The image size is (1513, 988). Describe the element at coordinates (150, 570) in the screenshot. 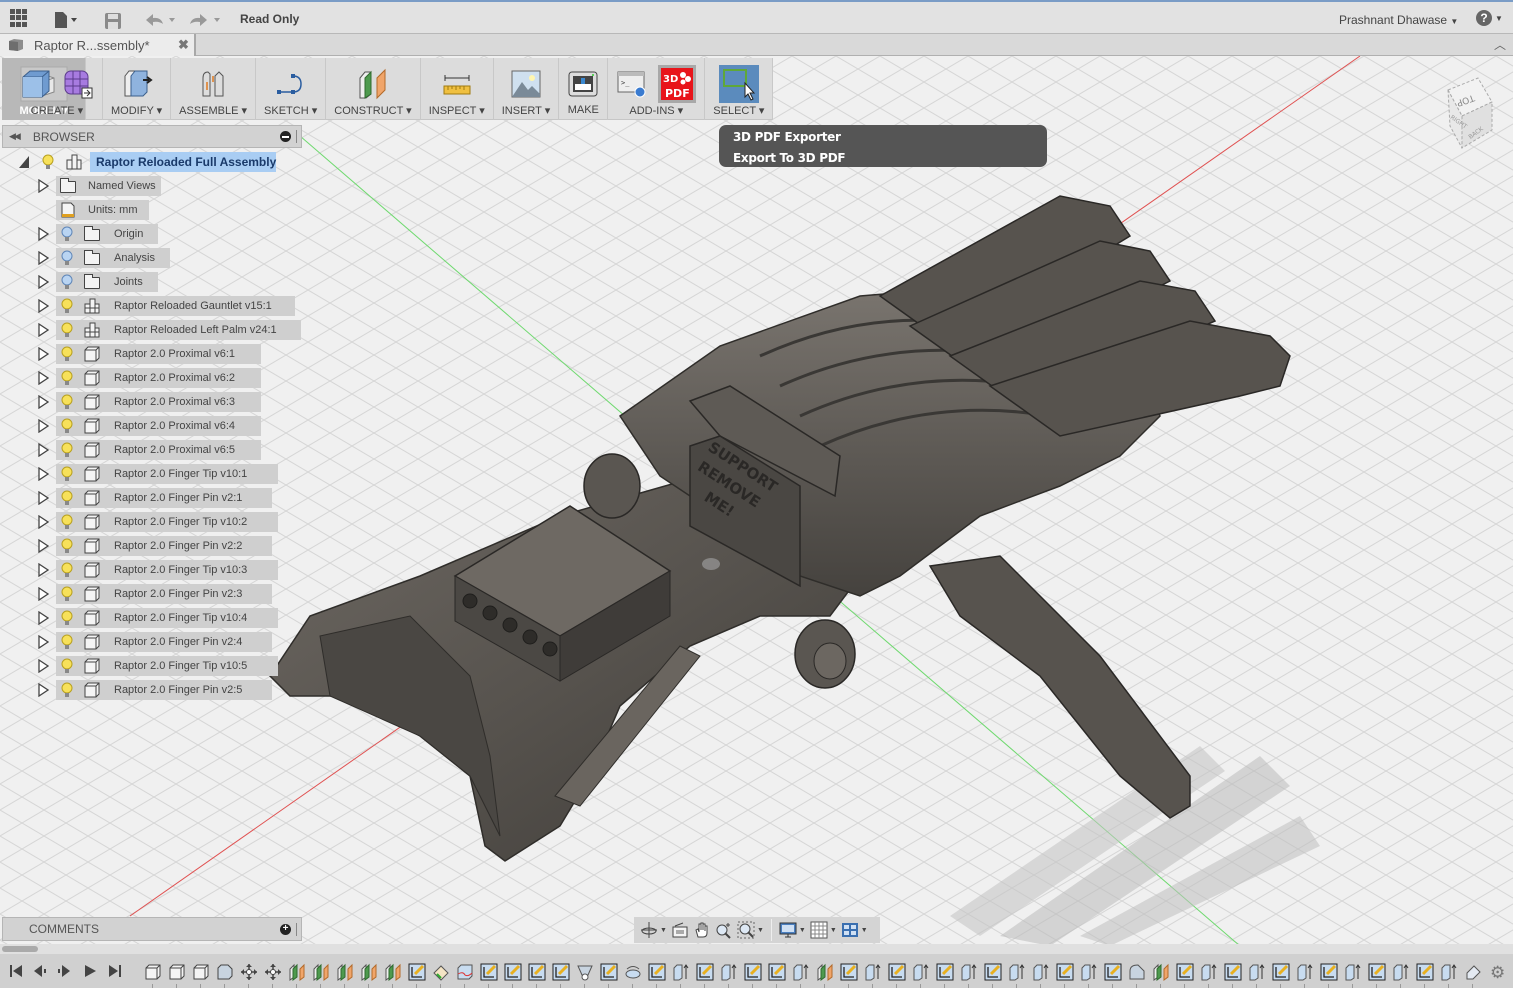

I see `browser-item: Raptor 2.0 Finger Tip v10:3` at that location.